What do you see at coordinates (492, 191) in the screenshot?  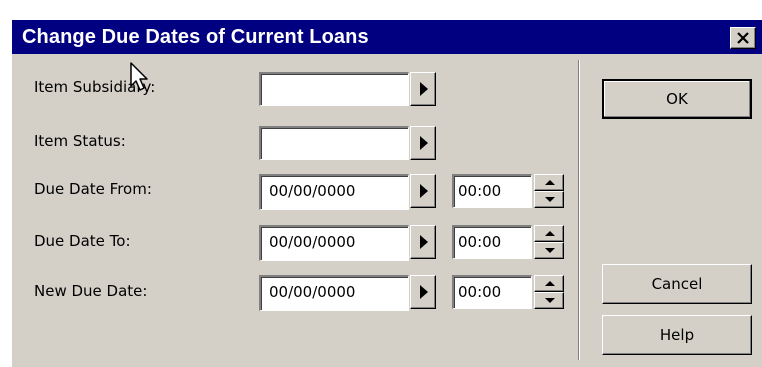 I see `due-date-from-time-field: 00:00` at bounding box center [492, 191].